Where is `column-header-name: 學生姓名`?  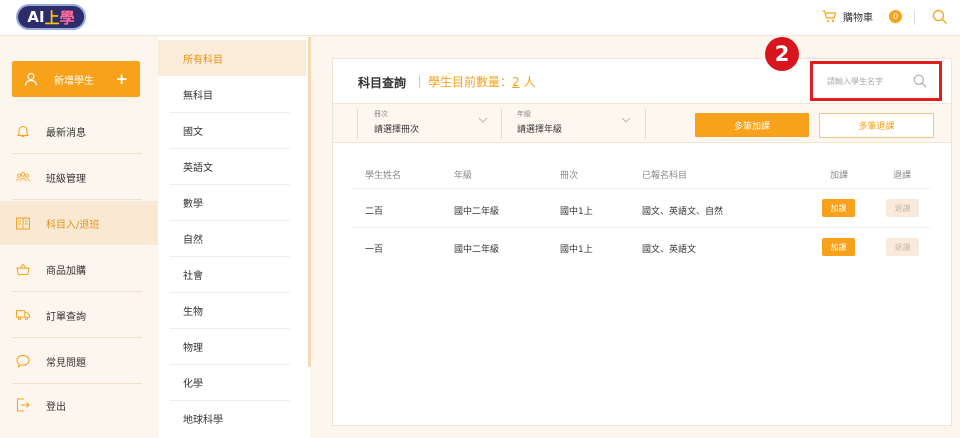
column-header-name: 學生姓名 is located at coordinates (383, 176).